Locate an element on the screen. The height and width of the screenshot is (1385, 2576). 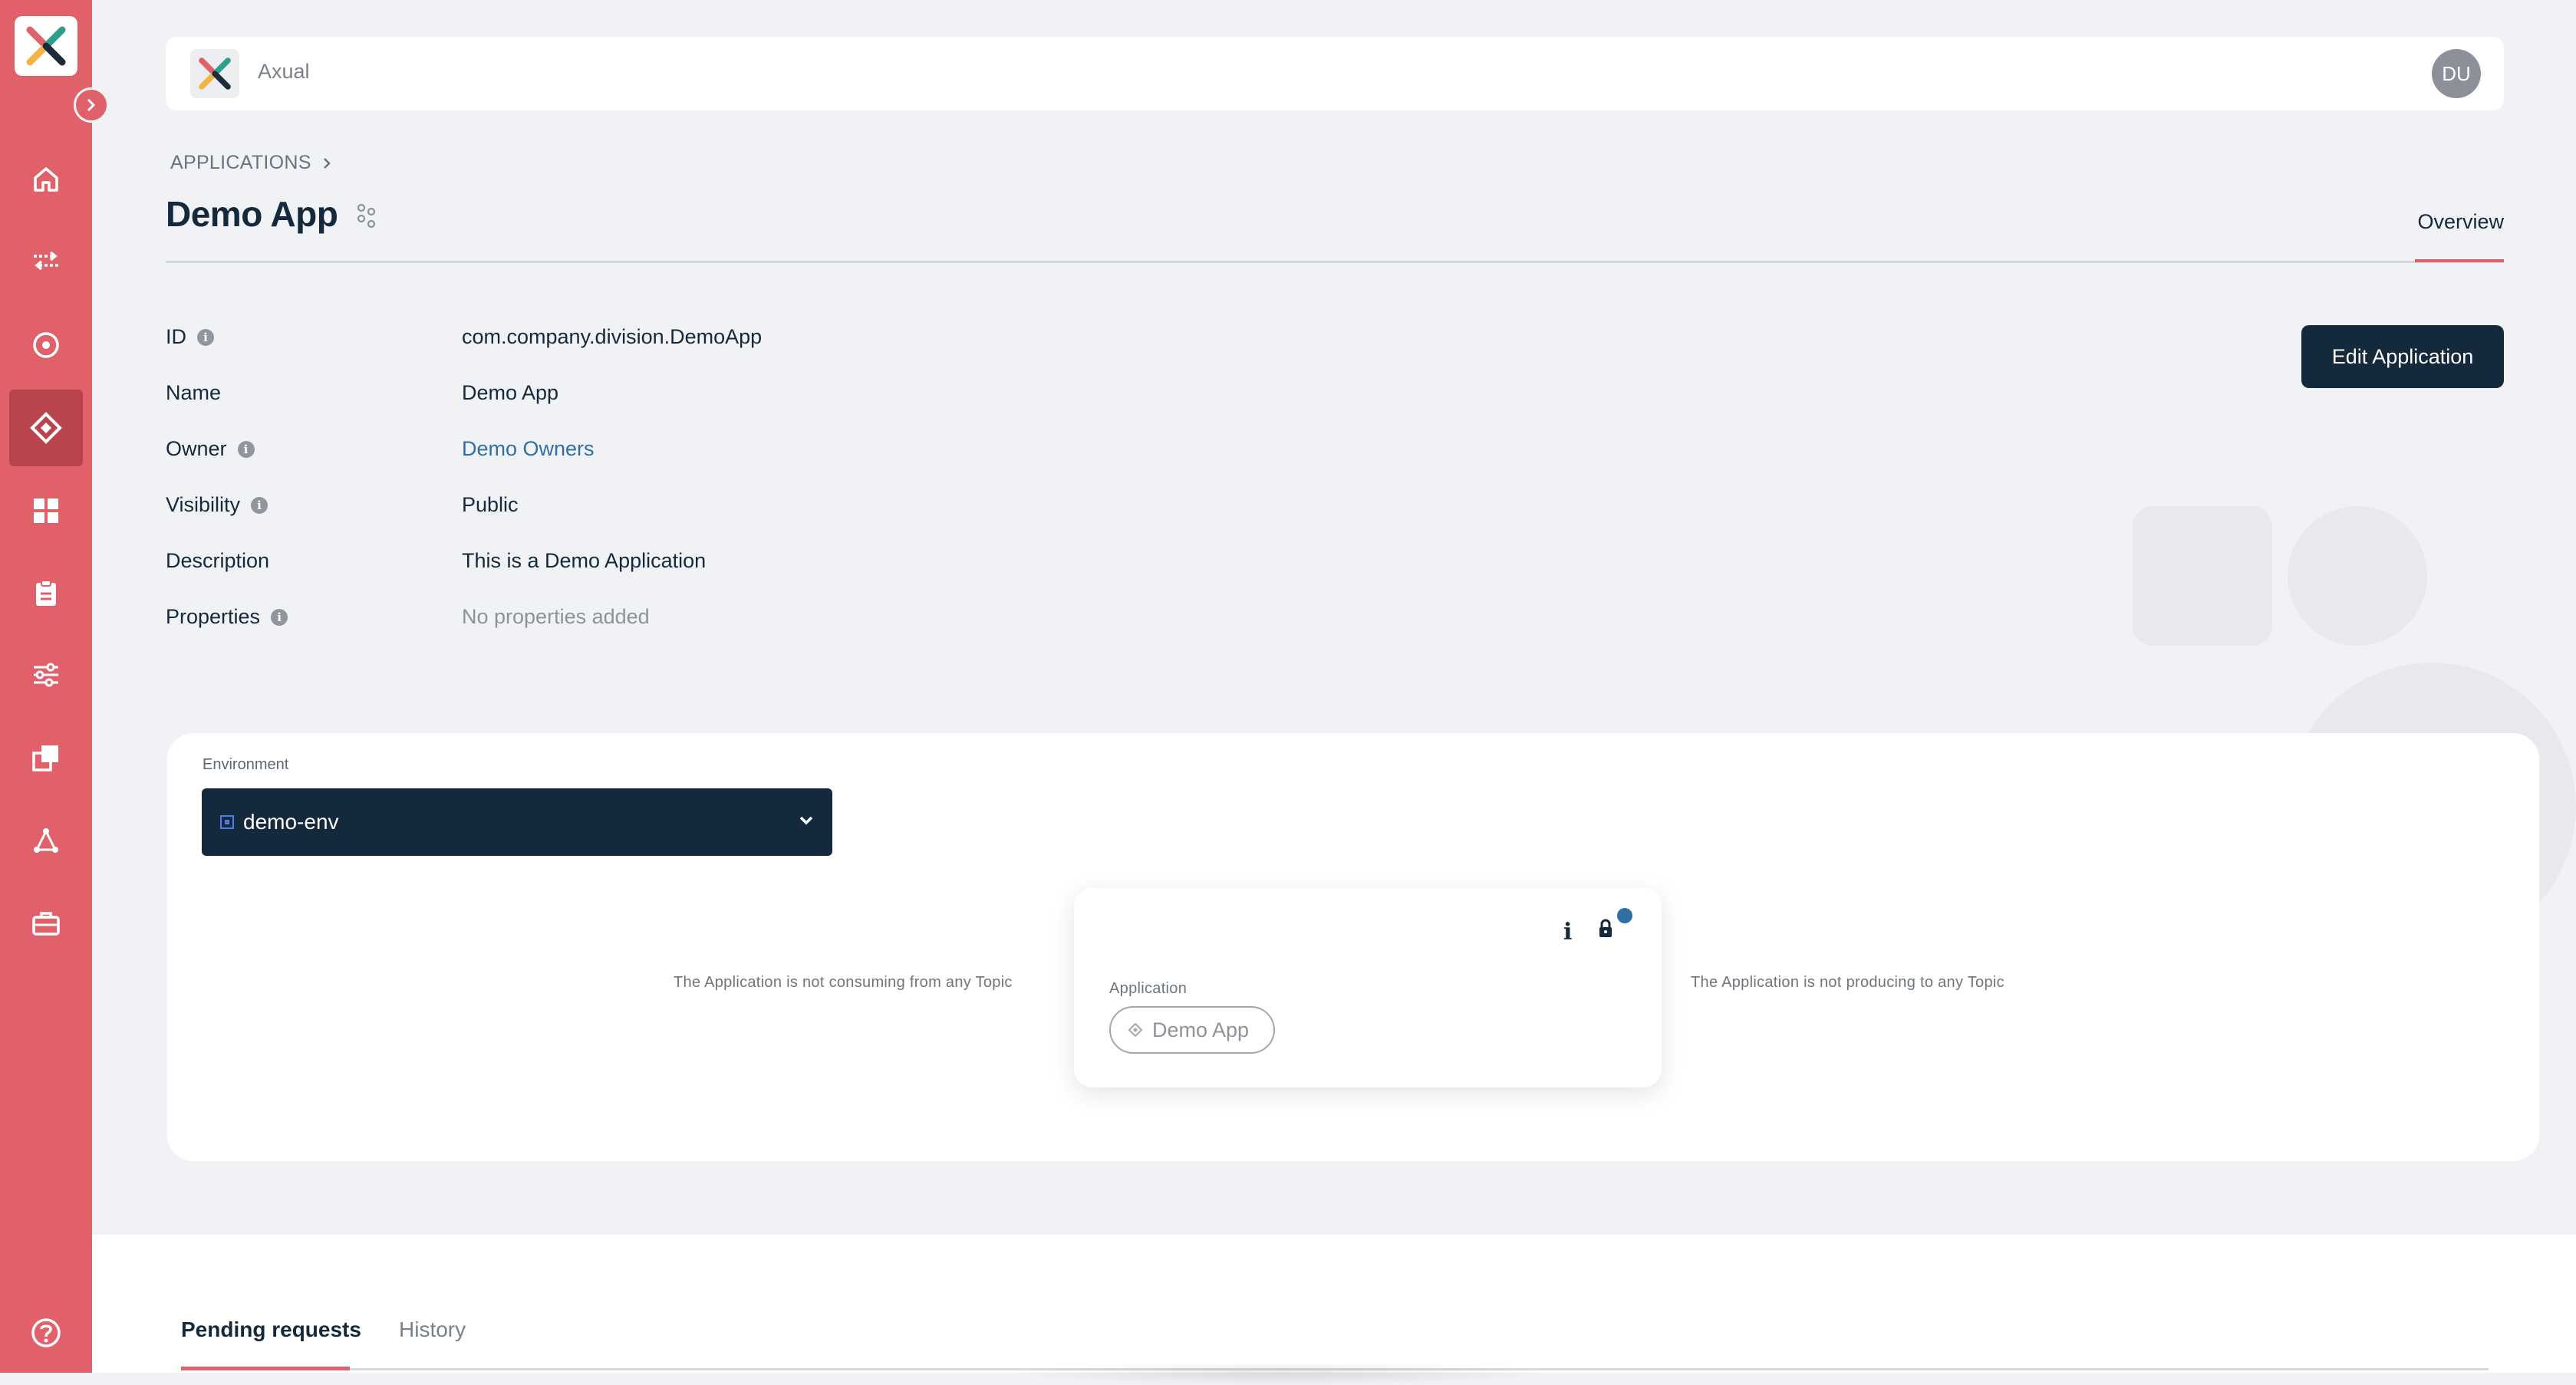
detail-description-label: Description is located at coordinates (218, 561).